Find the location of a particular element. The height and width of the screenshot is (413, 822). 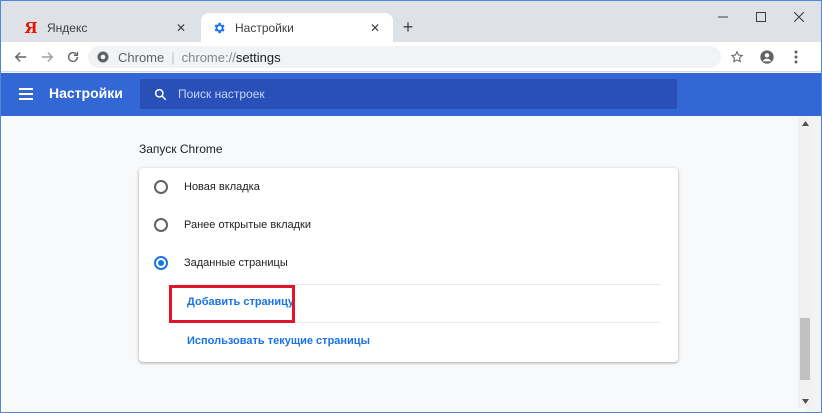

scroll-down-arrow-icon is located at coordinates (805, 401).